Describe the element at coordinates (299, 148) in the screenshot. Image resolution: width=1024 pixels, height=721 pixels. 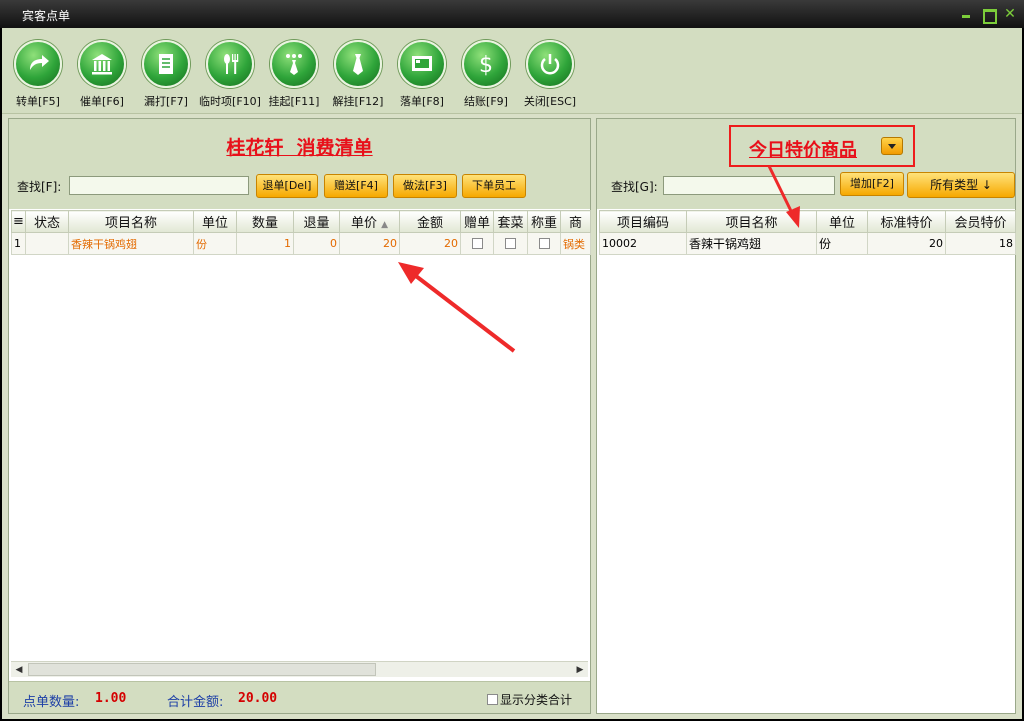
I see `consumption-title: 桂花轩 消费清单` at that location.